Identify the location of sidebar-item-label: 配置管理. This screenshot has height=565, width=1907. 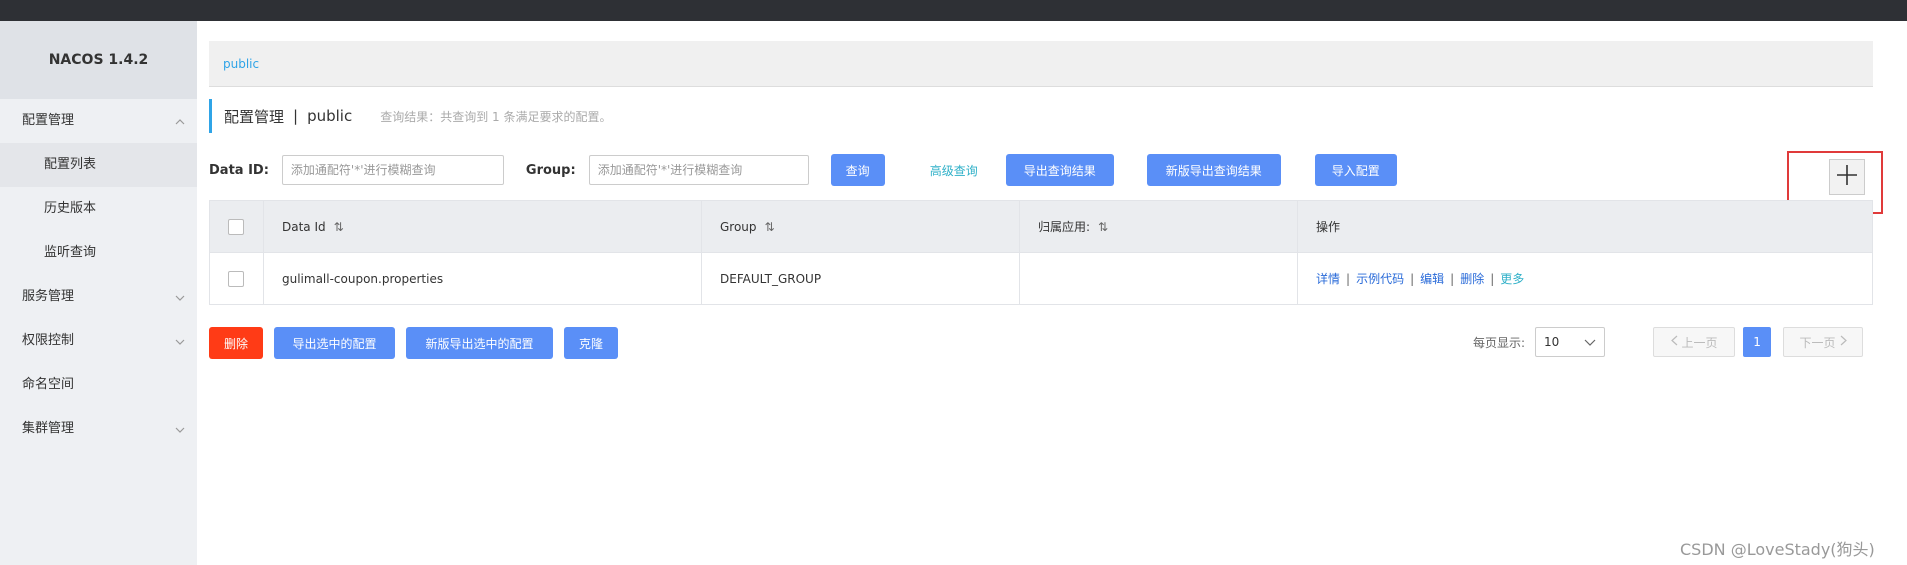
(48, 120).